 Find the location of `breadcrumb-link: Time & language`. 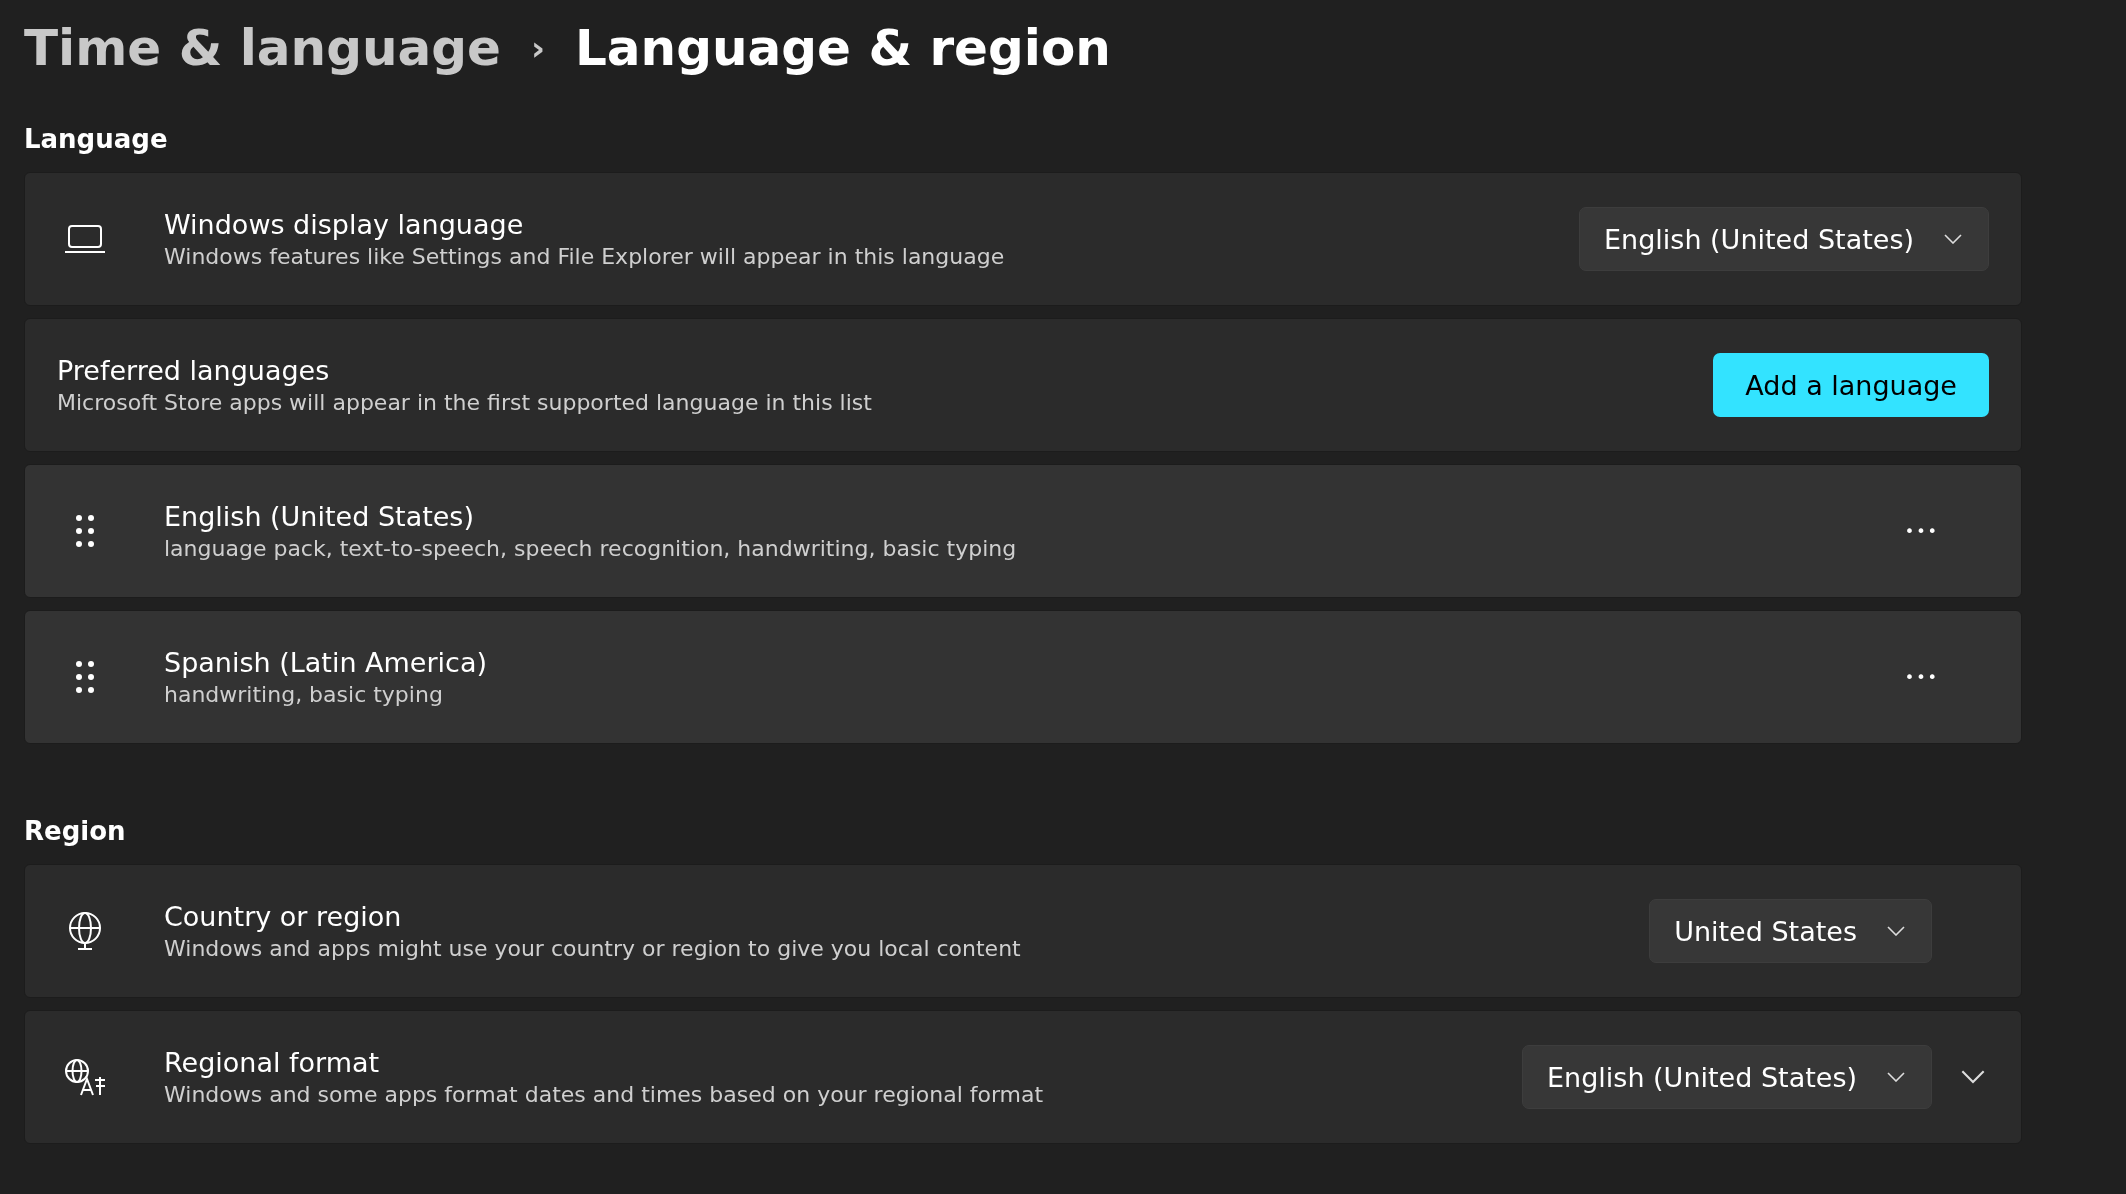

breadcrumb-link: Time & language is located at coordinates (262, 48).